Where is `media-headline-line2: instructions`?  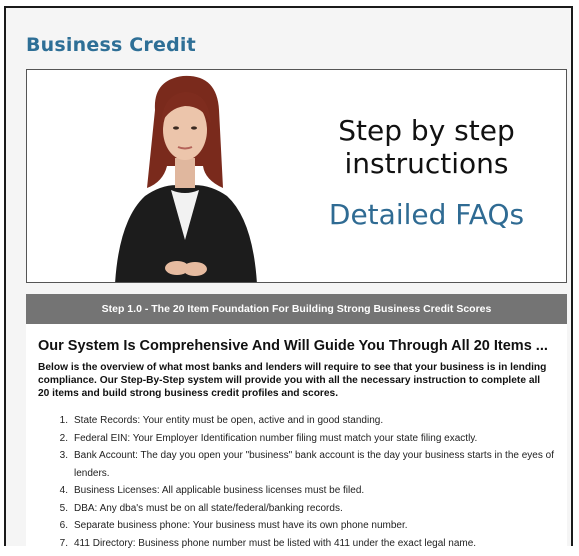
media-headline-line2: instructions is located at coordinates (426, 163).